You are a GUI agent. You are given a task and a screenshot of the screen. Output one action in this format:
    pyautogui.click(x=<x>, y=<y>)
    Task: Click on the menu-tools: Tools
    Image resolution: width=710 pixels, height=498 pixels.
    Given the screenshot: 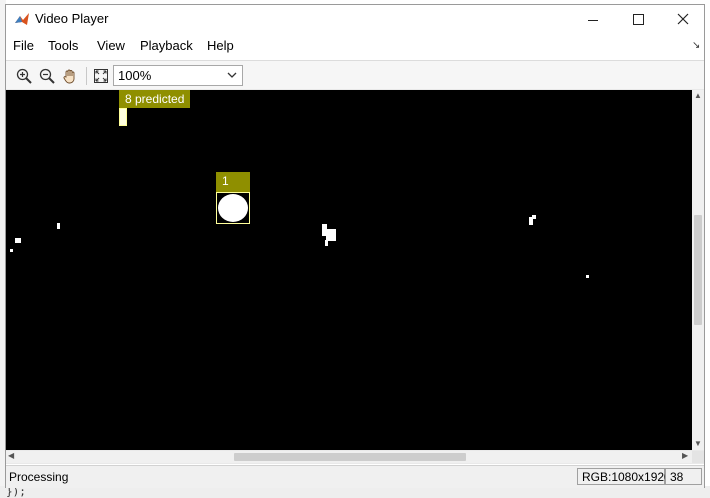 What is the action you would take?
    pyautogui.click(x=63, y=45)
    